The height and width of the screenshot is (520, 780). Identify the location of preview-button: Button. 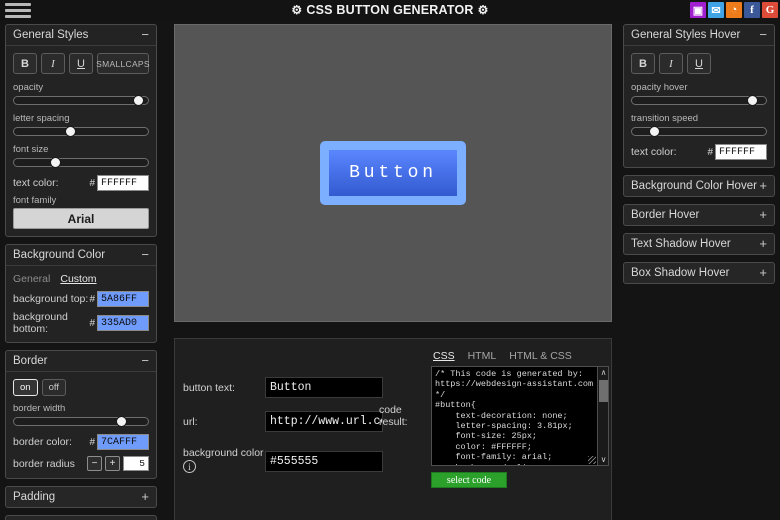
(393, 173).